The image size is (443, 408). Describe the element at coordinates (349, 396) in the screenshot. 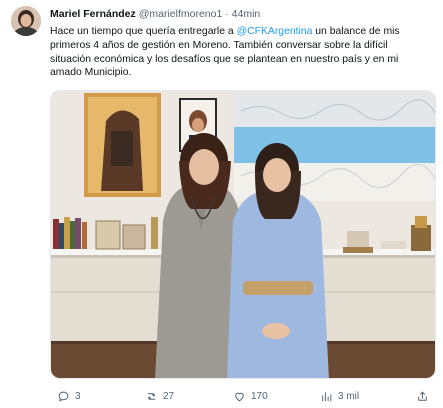

I see `views-count: 3 mil` at that location.